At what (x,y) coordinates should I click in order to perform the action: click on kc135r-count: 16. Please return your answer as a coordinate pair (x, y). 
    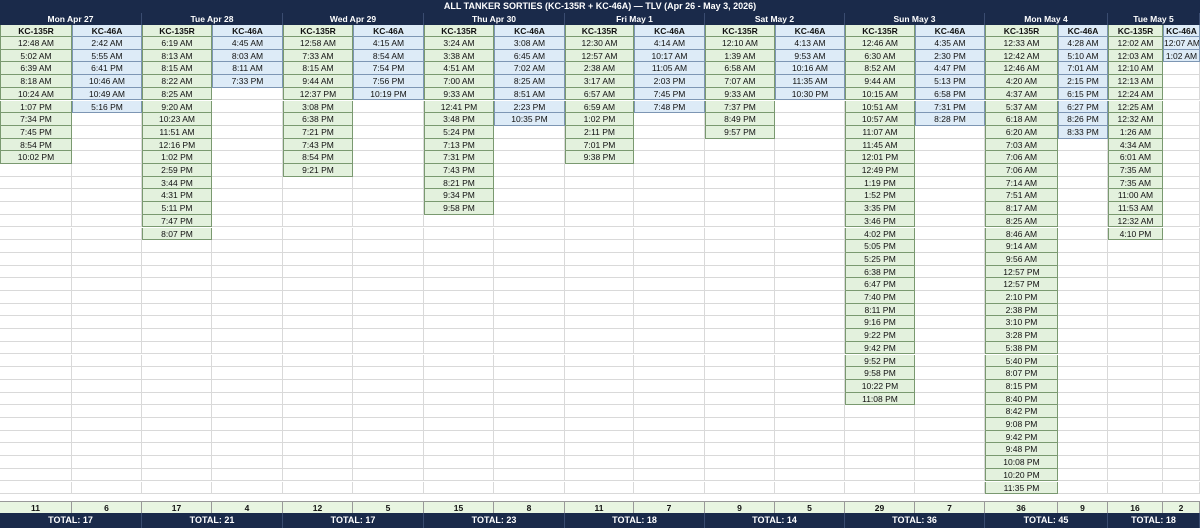
    Looking at the image, I should click on (1135, 507).